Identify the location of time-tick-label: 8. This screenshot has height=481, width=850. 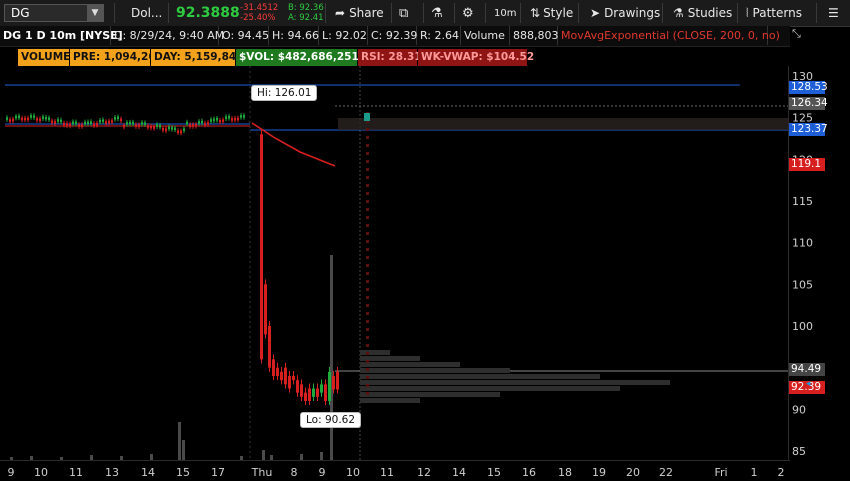
(294, 472).